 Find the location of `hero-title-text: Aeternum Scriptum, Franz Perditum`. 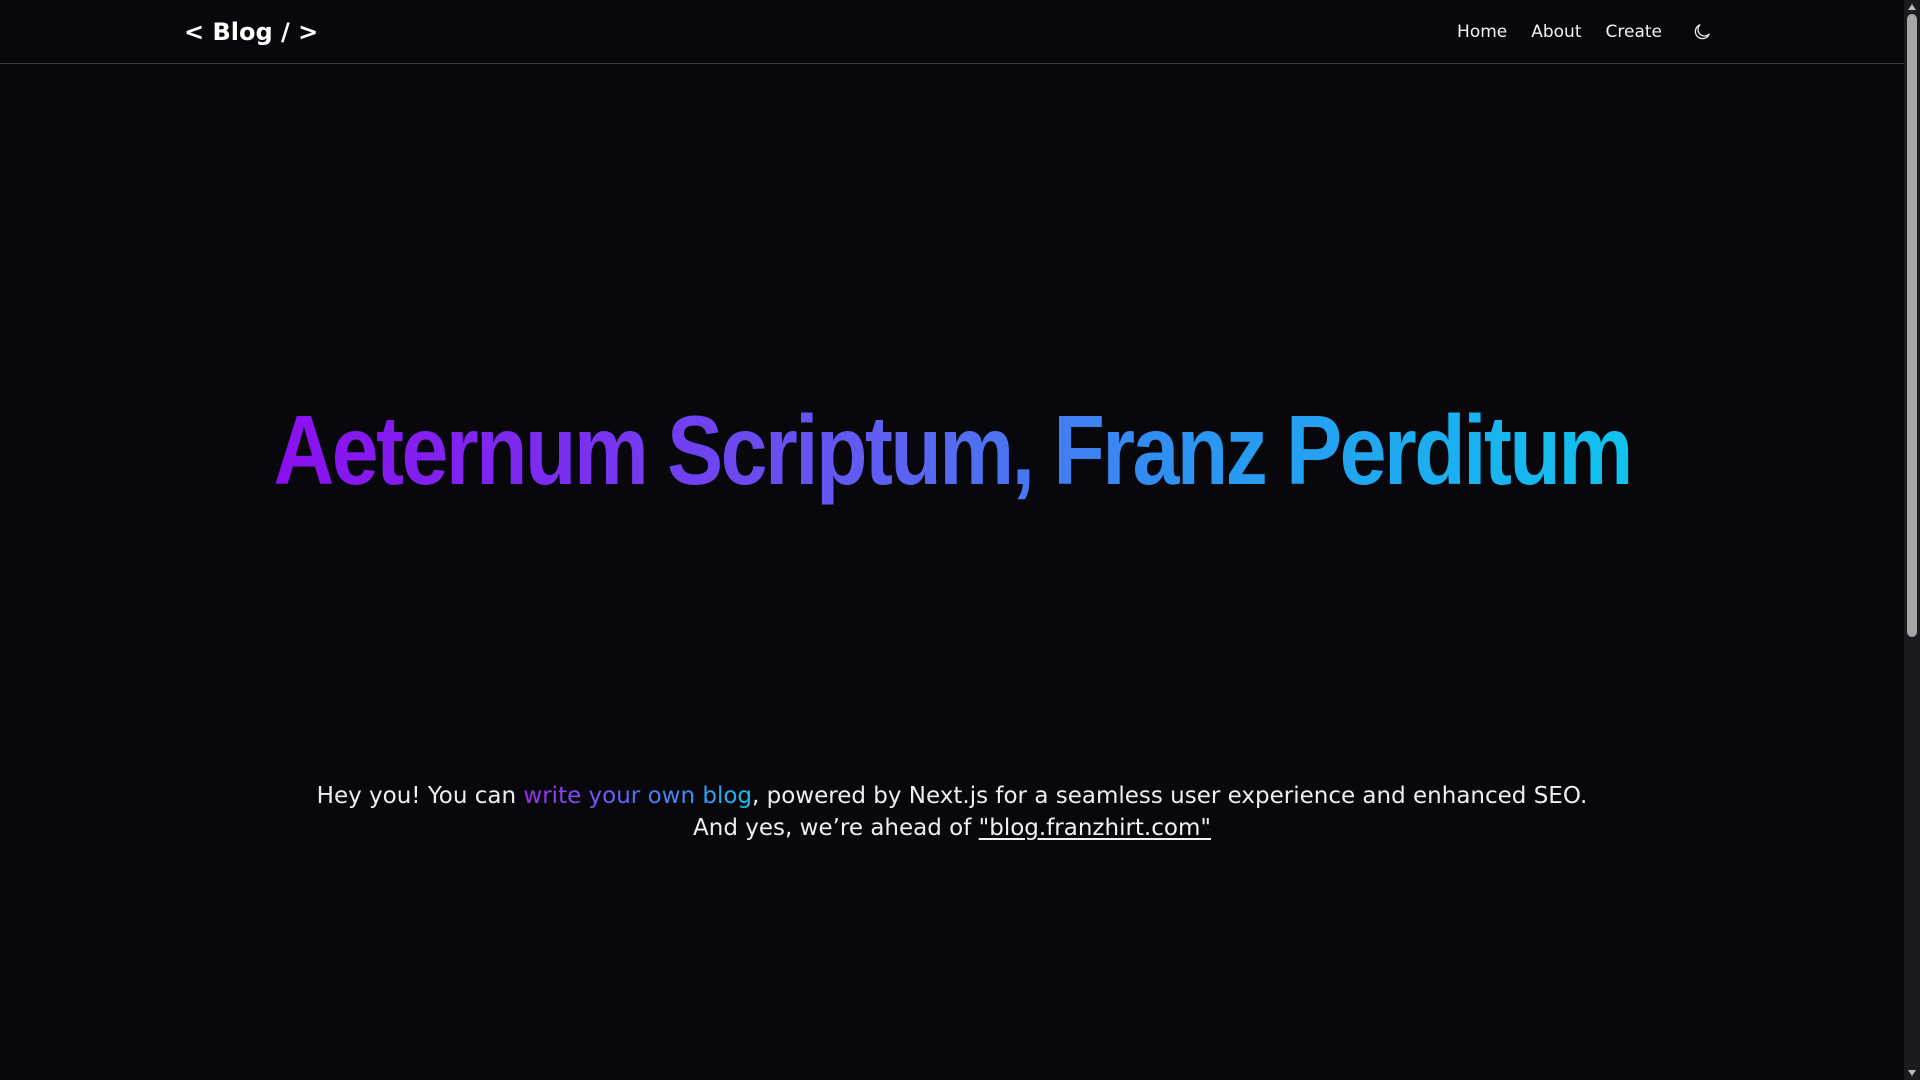

hero-title-text: Aeternum Scriptum, Franz Perditum is located at coordinates (953, 450).